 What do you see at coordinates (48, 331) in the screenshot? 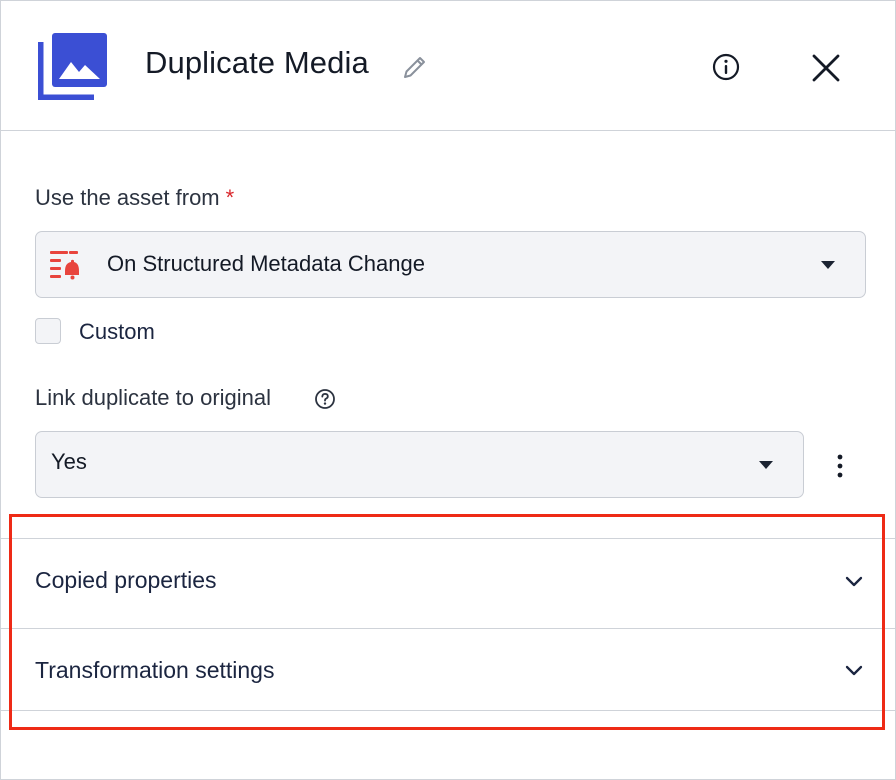
I see `custom-checkbox` at bounding box center [48, 331].